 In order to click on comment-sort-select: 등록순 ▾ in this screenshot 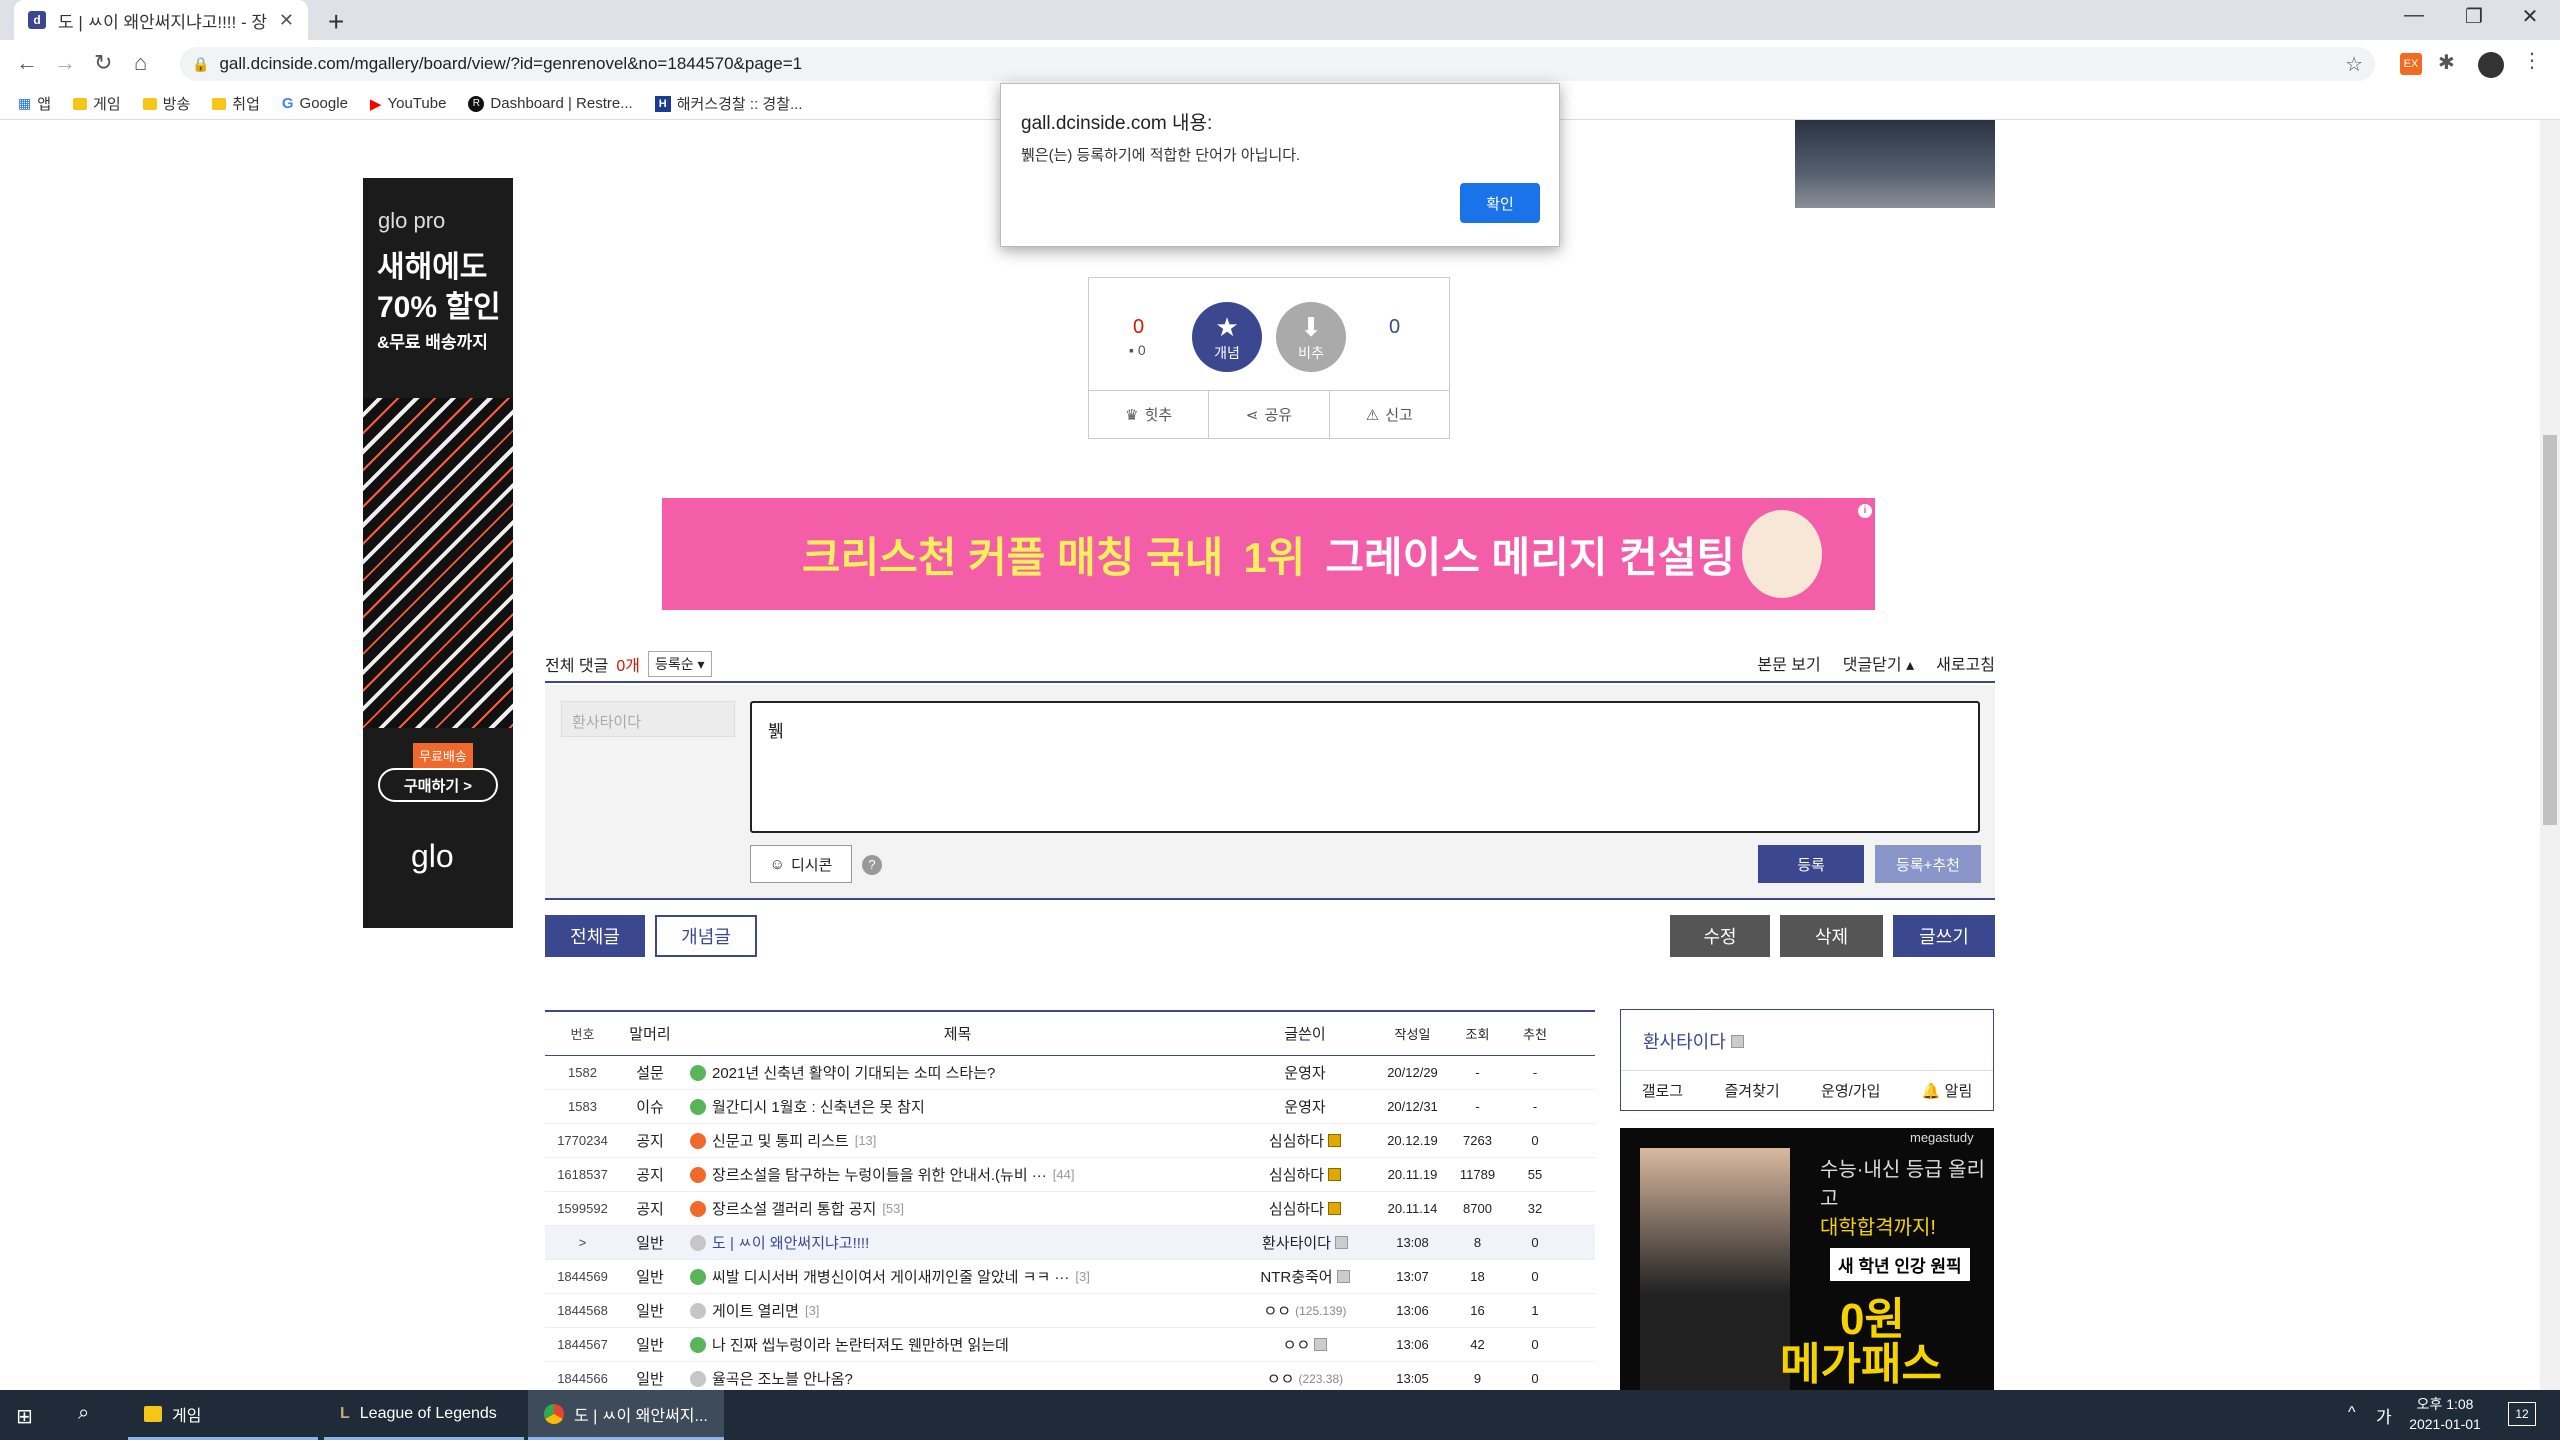, I will do `click(679, 664)`.